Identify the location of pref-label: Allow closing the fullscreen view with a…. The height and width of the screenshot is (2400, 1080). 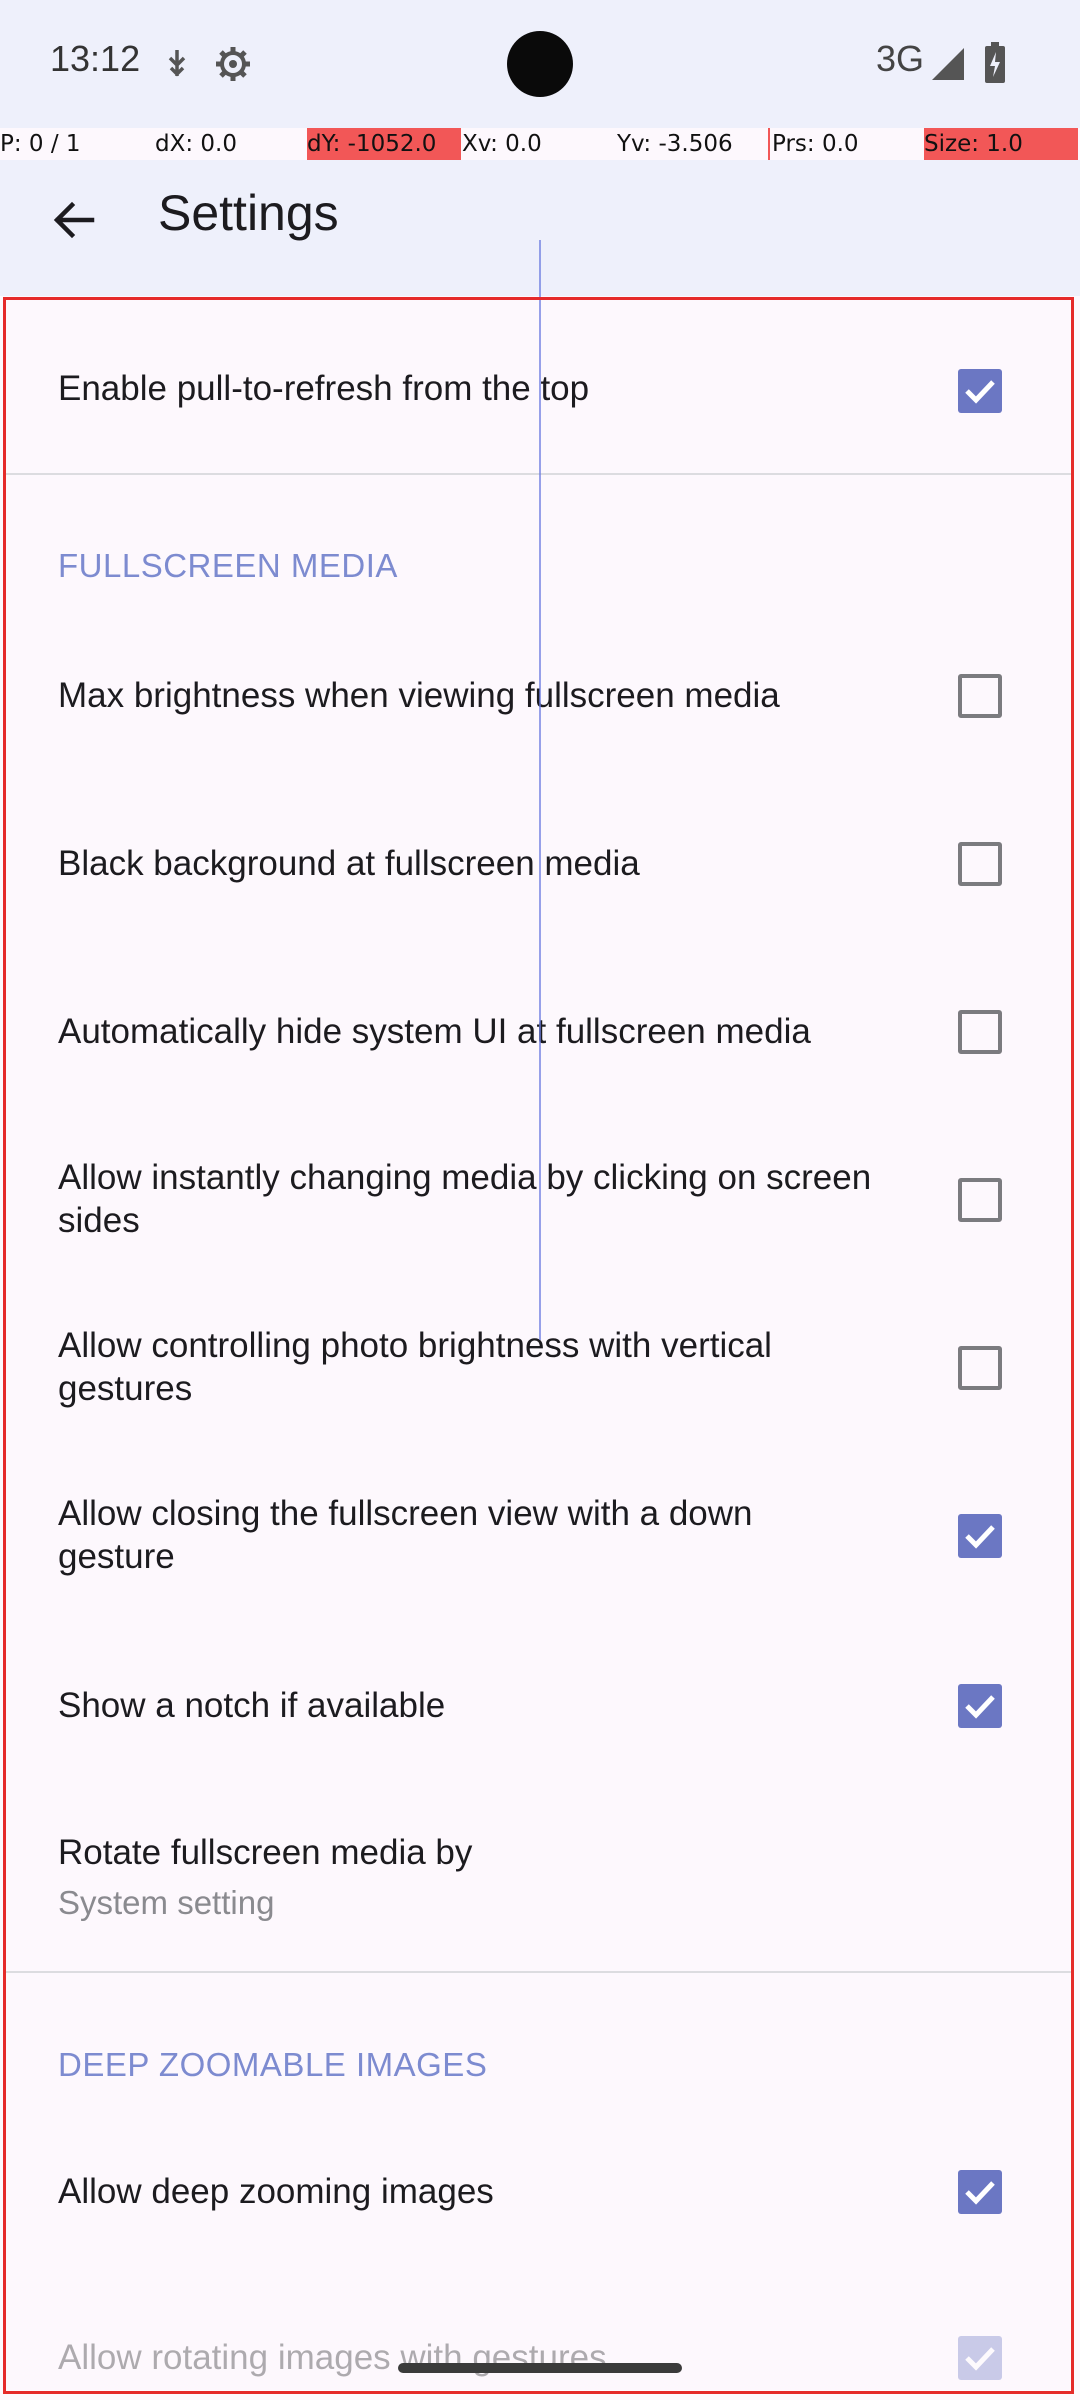
(405, 1535).